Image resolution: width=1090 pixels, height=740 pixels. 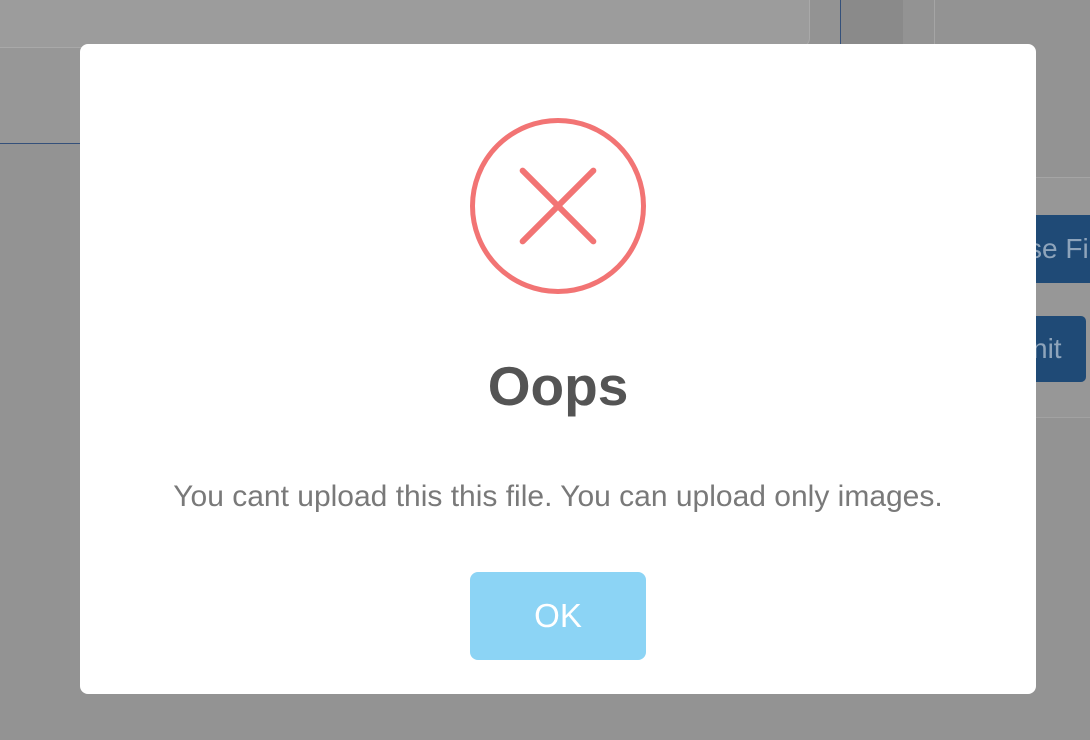 I want to click on error-x-icon, so click(x=558, y=206).